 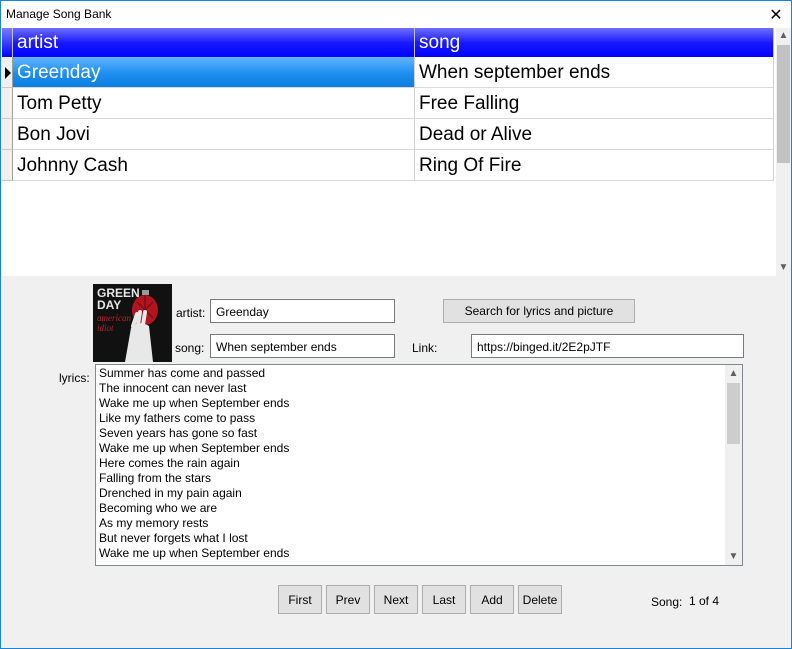 I want to click on prev-button: Prev, so click(x=348, y=599).